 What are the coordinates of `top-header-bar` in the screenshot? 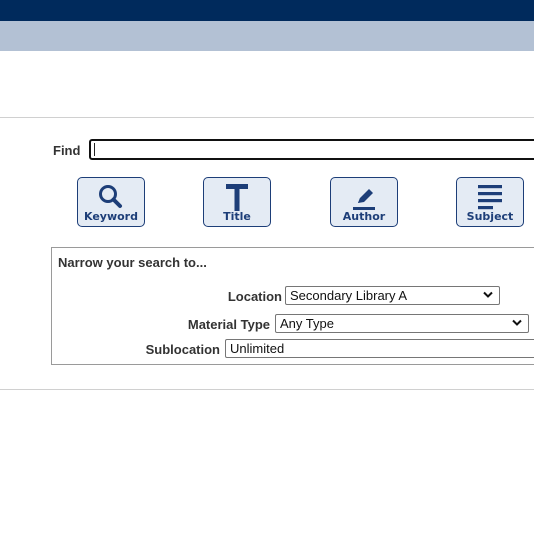 It's located at (267, 10).